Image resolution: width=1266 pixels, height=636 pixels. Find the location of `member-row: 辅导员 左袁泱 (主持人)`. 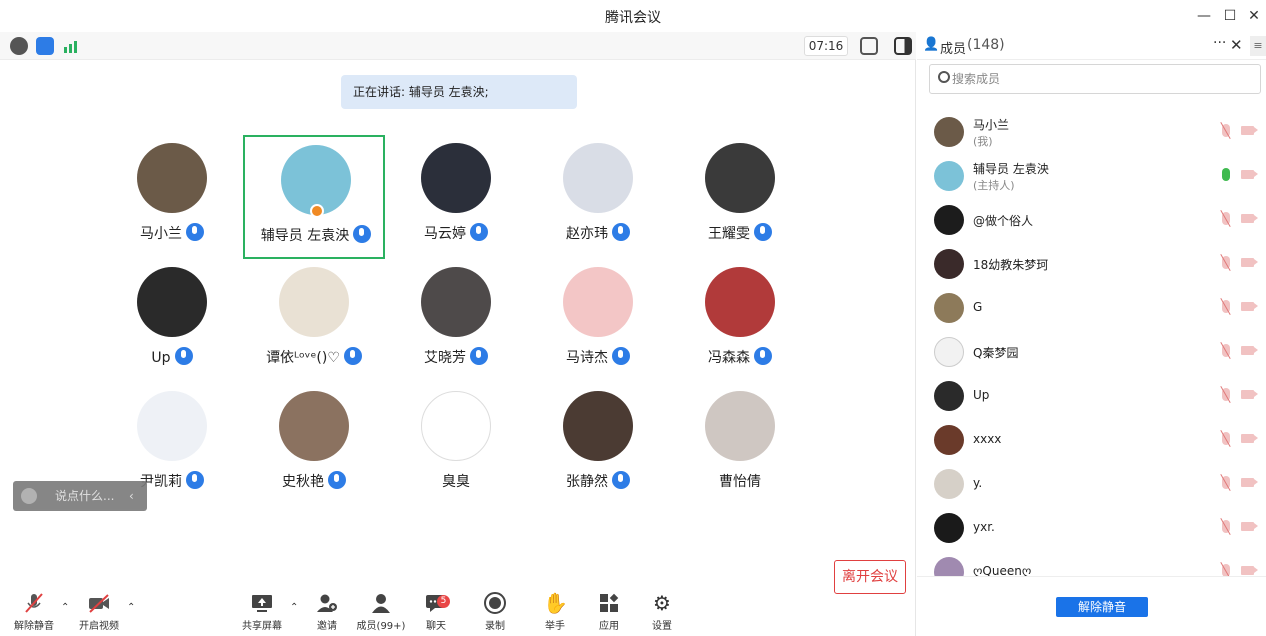

member-row: 辅导员 左袁泱 (主持人) is located at coordinates (1091, 178).